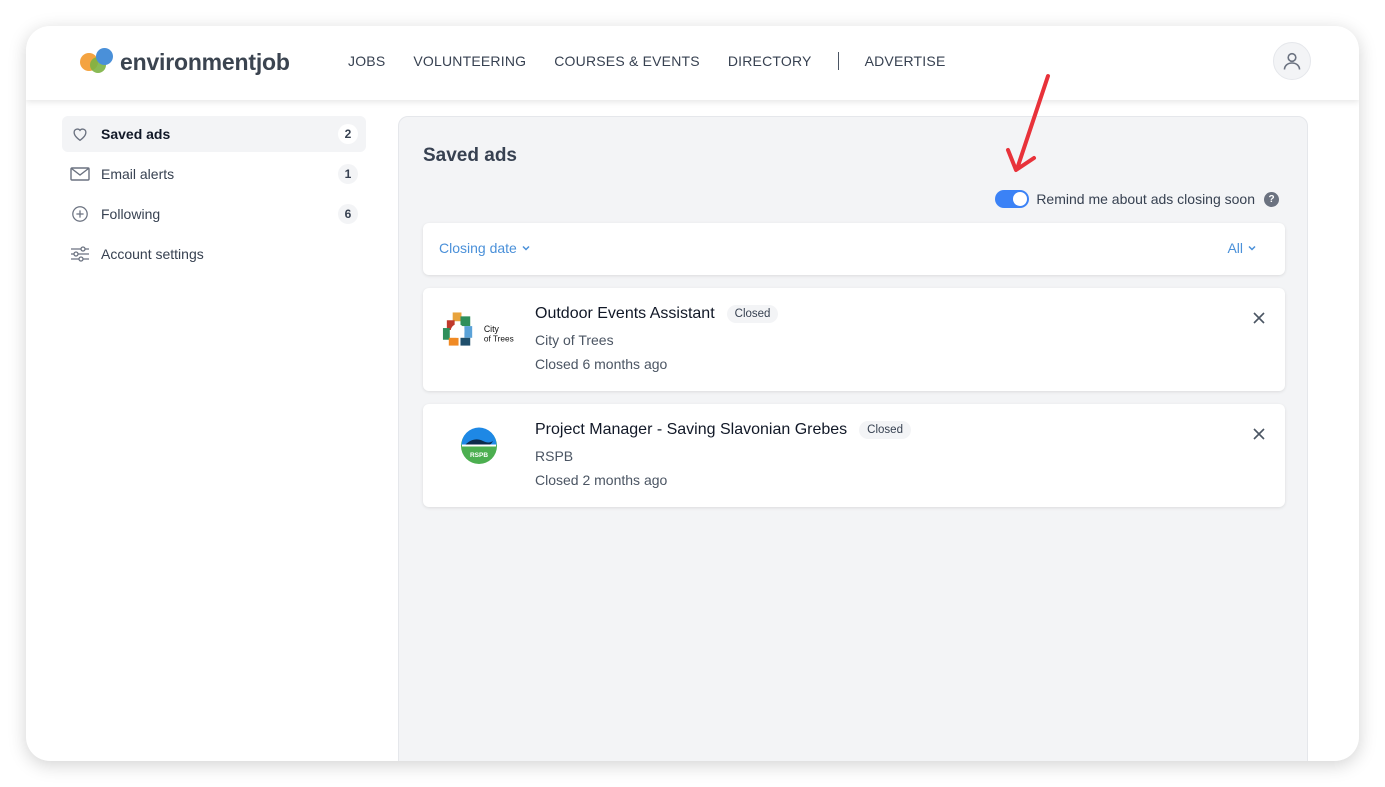 This screenshot has height=787, width=1385. What do you see at coordinates (80, 254) in the screenshot?
I see `sliders-icon` at bounding box center [80, 254].